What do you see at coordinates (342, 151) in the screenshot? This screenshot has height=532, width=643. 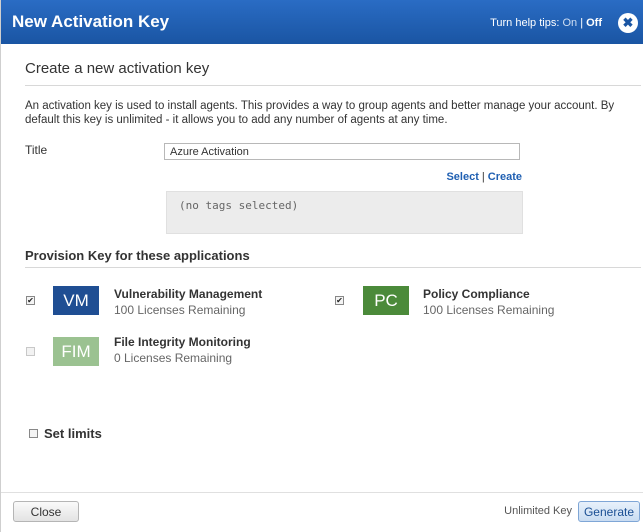 I see `title-input` at bounding box center [342, 151].